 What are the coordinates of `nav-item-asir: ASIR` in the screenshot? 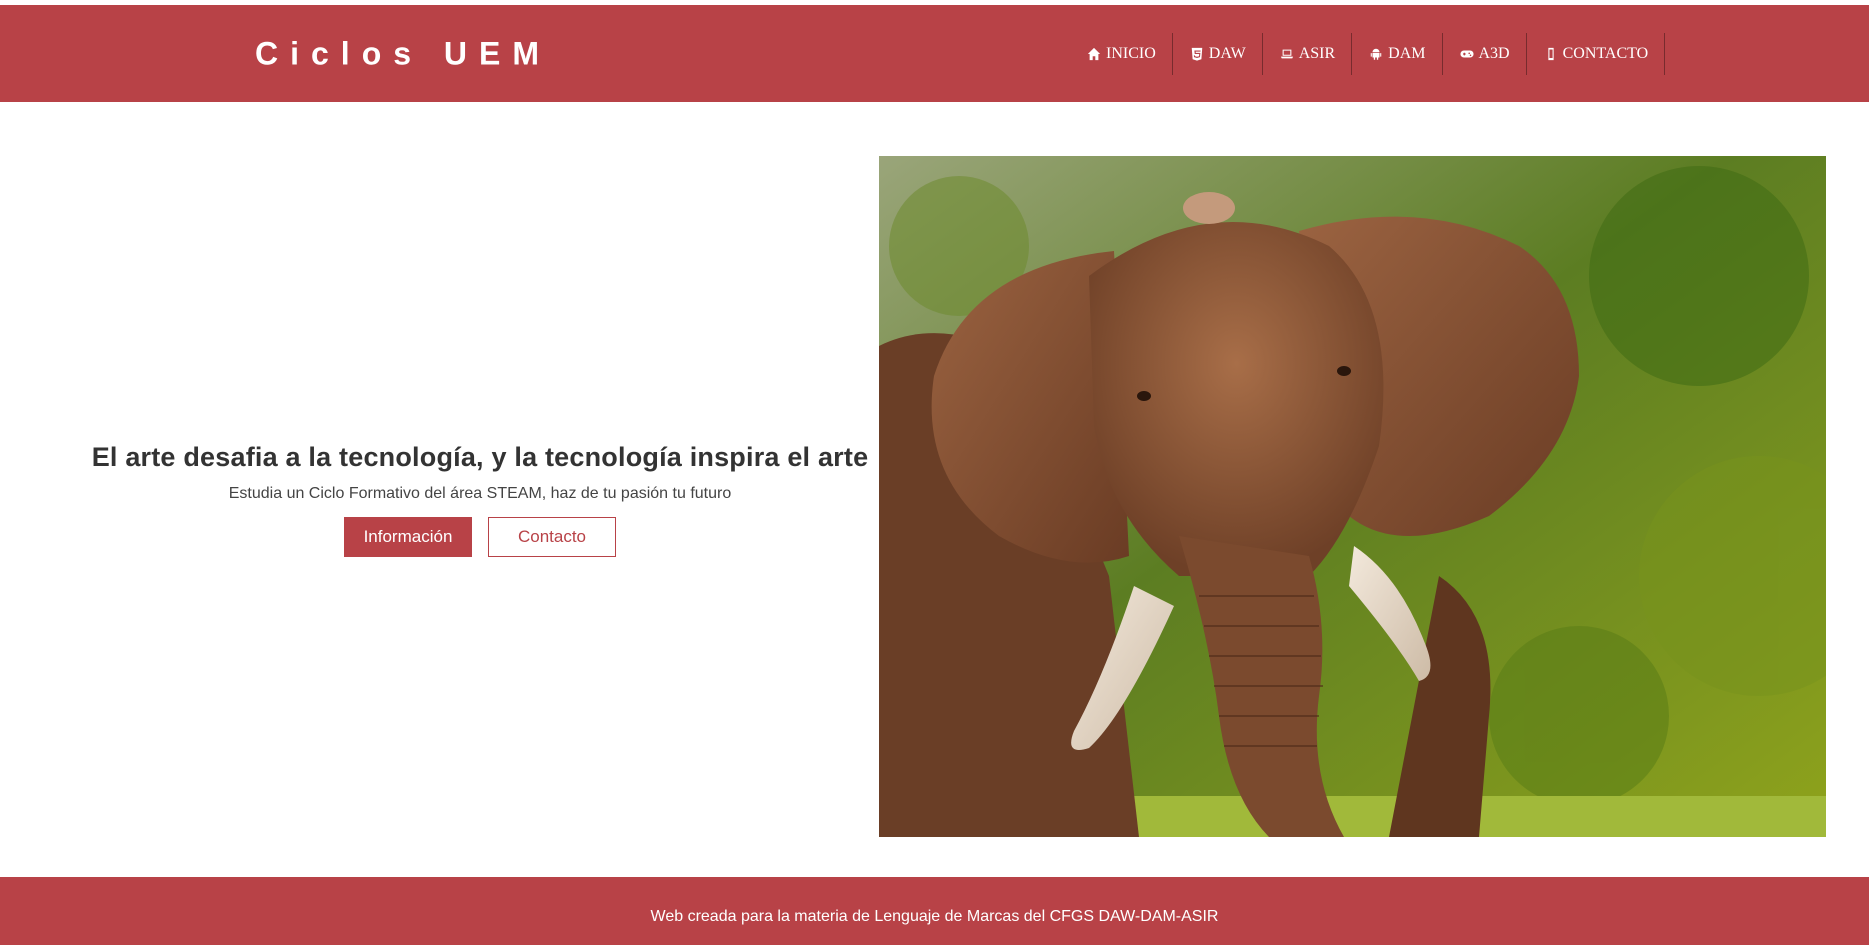 It's located at (1308, 54).